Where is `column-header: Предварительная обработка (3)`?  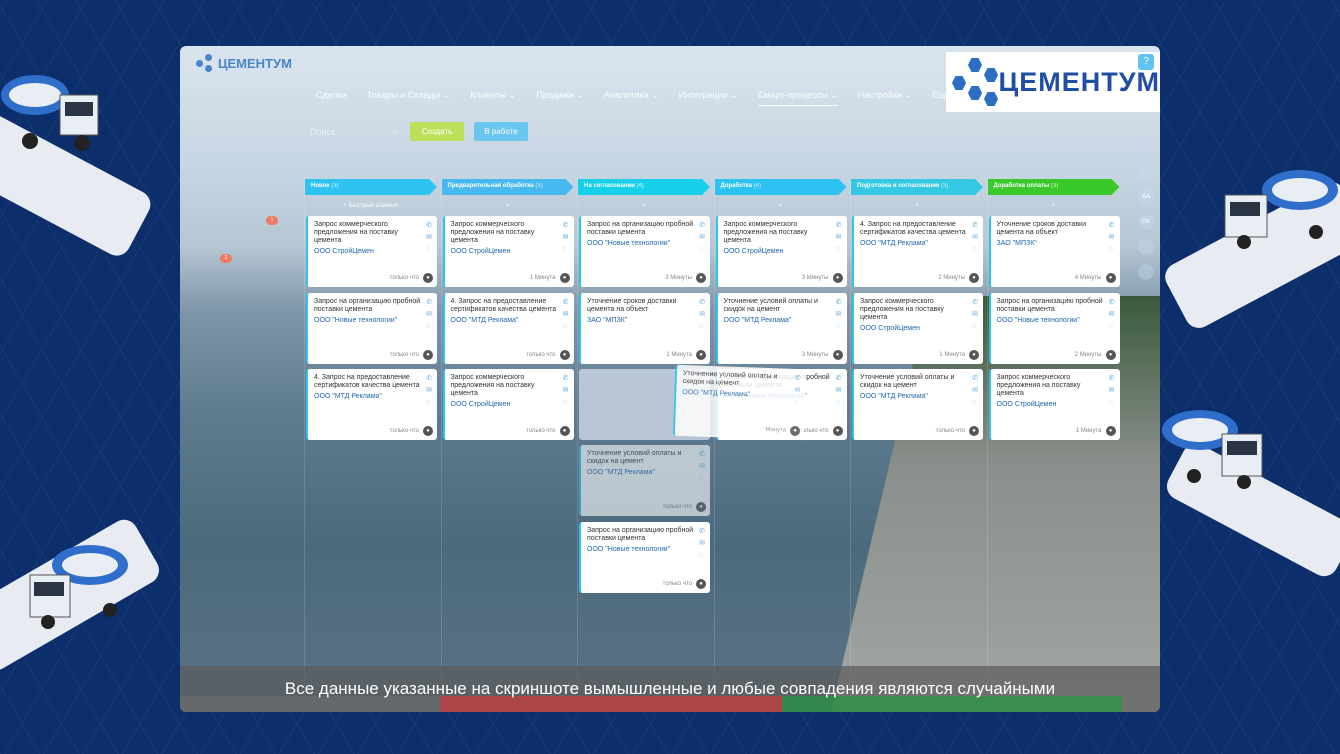
column-header: Предварительная обработка (3) is located at coordinates (507, 187).